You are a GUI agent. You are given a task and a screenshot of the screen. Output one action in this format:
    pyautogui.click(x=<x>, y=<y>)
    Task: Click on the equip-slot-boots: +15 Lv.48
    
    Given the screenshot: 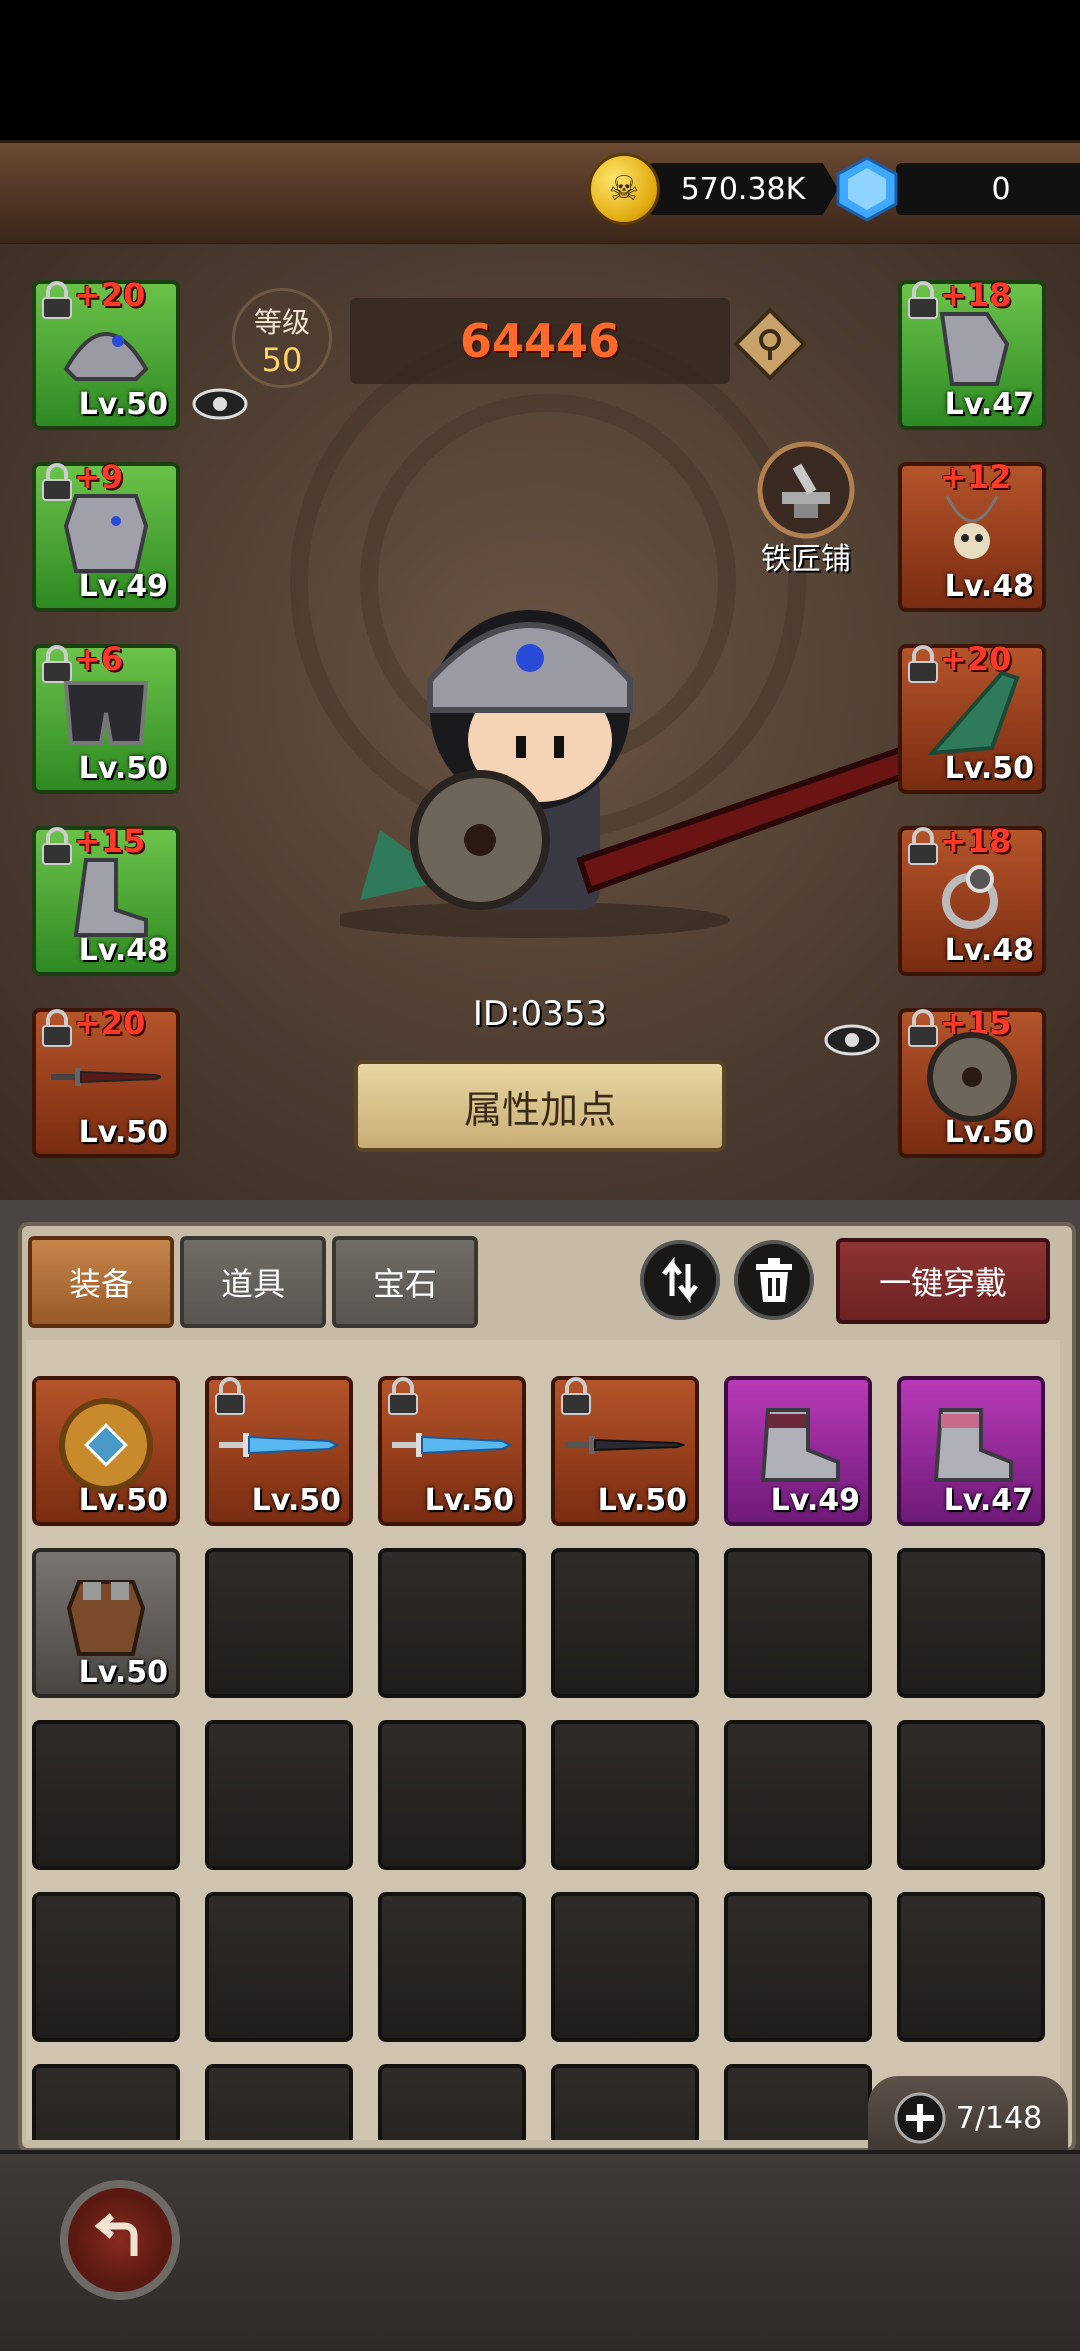 What is the action you would take?
    pyautogui.click(x=106, y=899)
    